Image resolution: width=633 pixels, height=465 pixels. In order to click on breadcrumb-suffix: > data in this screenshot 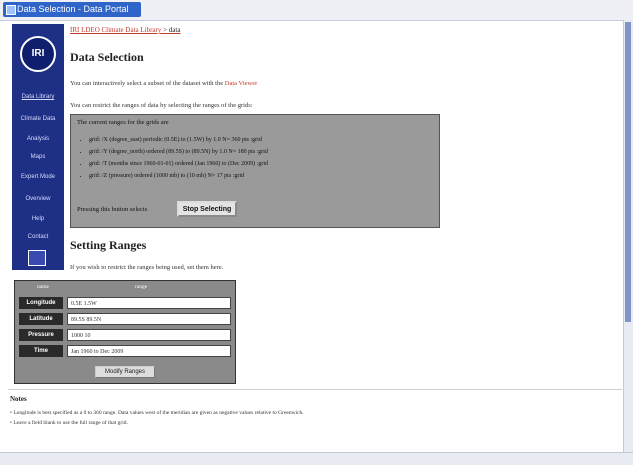, I will do `click(172, 30)`.